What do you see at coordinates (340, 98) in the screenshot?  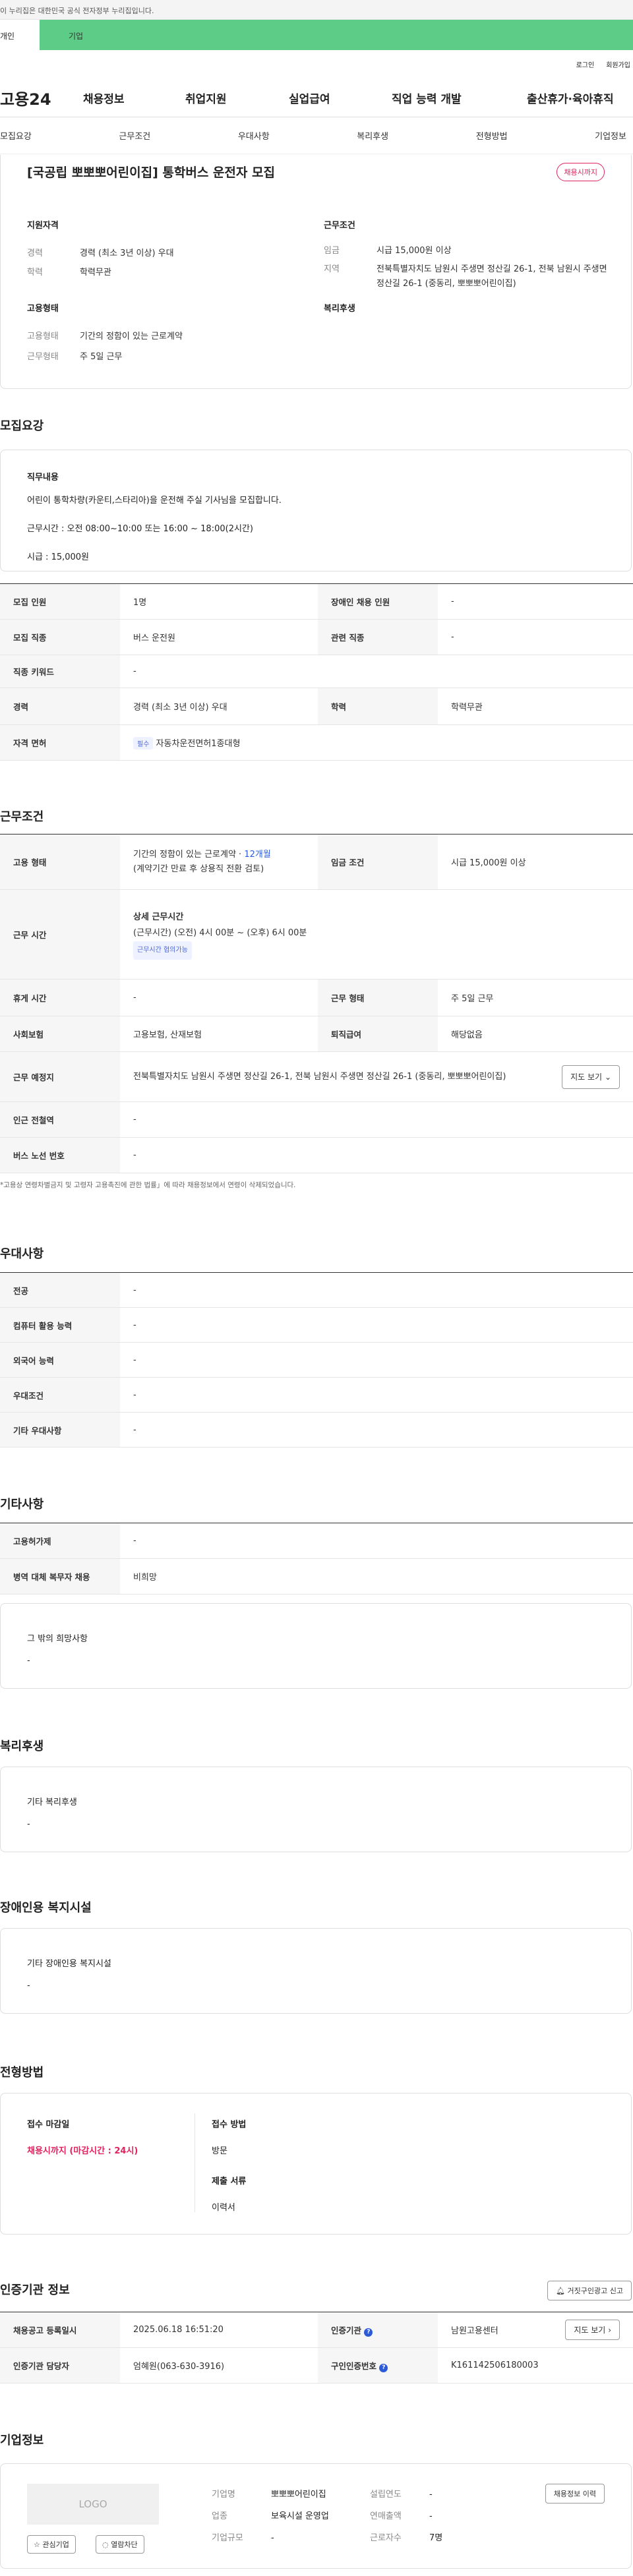 I see `gnb-item-unemployment: 실업급여` at bounding box center [340, 98].